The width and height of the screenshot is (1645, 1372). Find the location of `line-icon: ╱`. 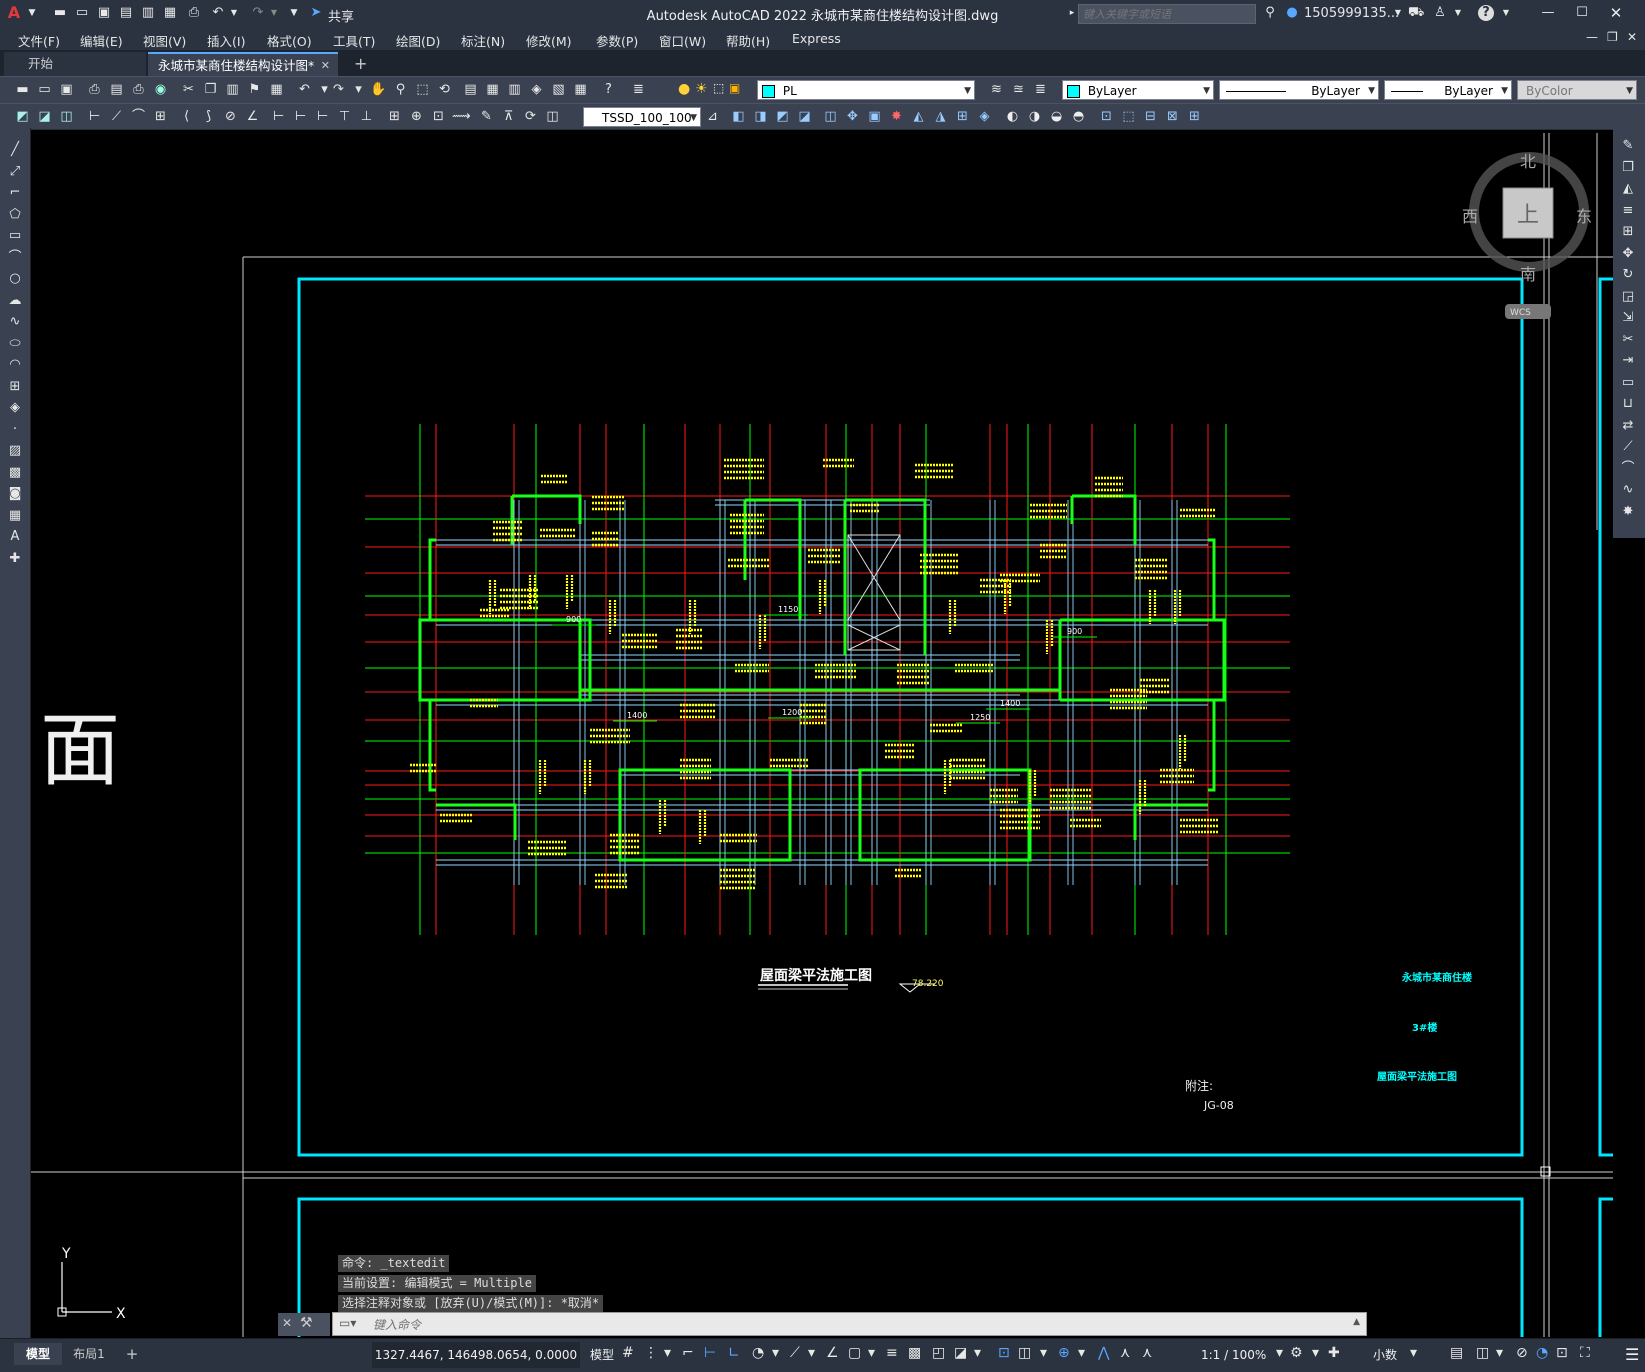

line-icon: ╱ is located at coordinates (15, 150).